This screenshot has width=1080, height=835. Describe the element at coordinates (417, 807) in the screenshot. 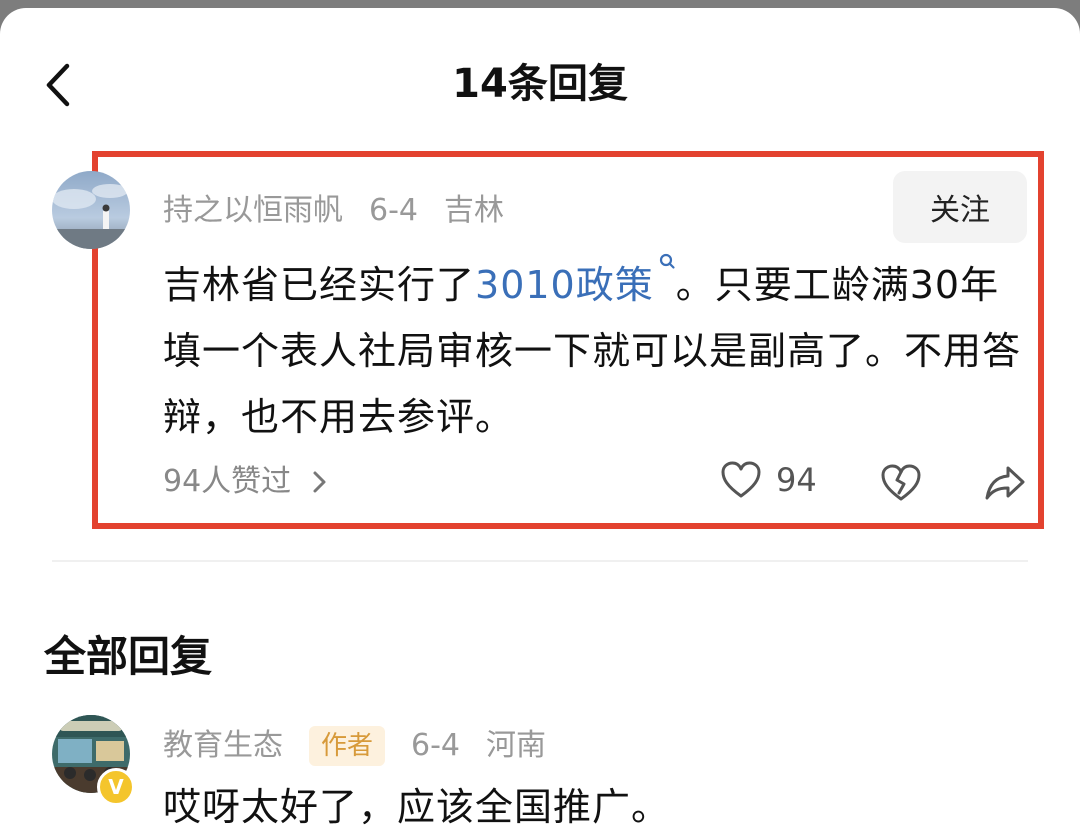

I see `reply-text: 哎呀太好了，应该全国推广。` at that location.